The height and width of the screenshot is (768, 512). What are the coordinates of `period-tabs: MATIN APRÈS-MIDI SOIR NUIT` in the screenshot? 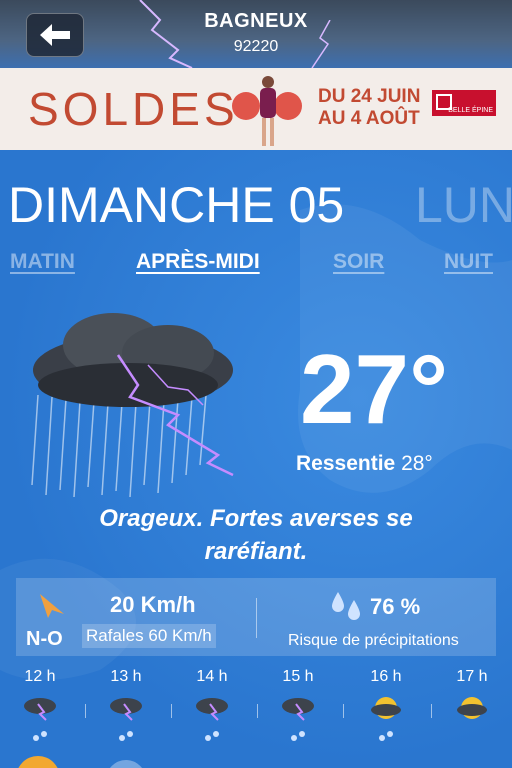 It's located at (256, 265).